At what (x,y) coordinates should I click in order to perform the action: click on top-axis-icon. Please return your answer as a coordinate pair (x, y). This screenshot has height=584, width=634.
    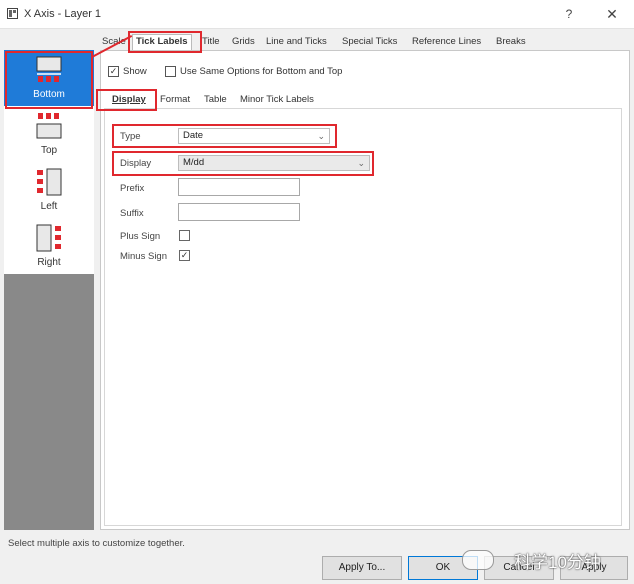
    Looking at the image, I should click on (49, 126).